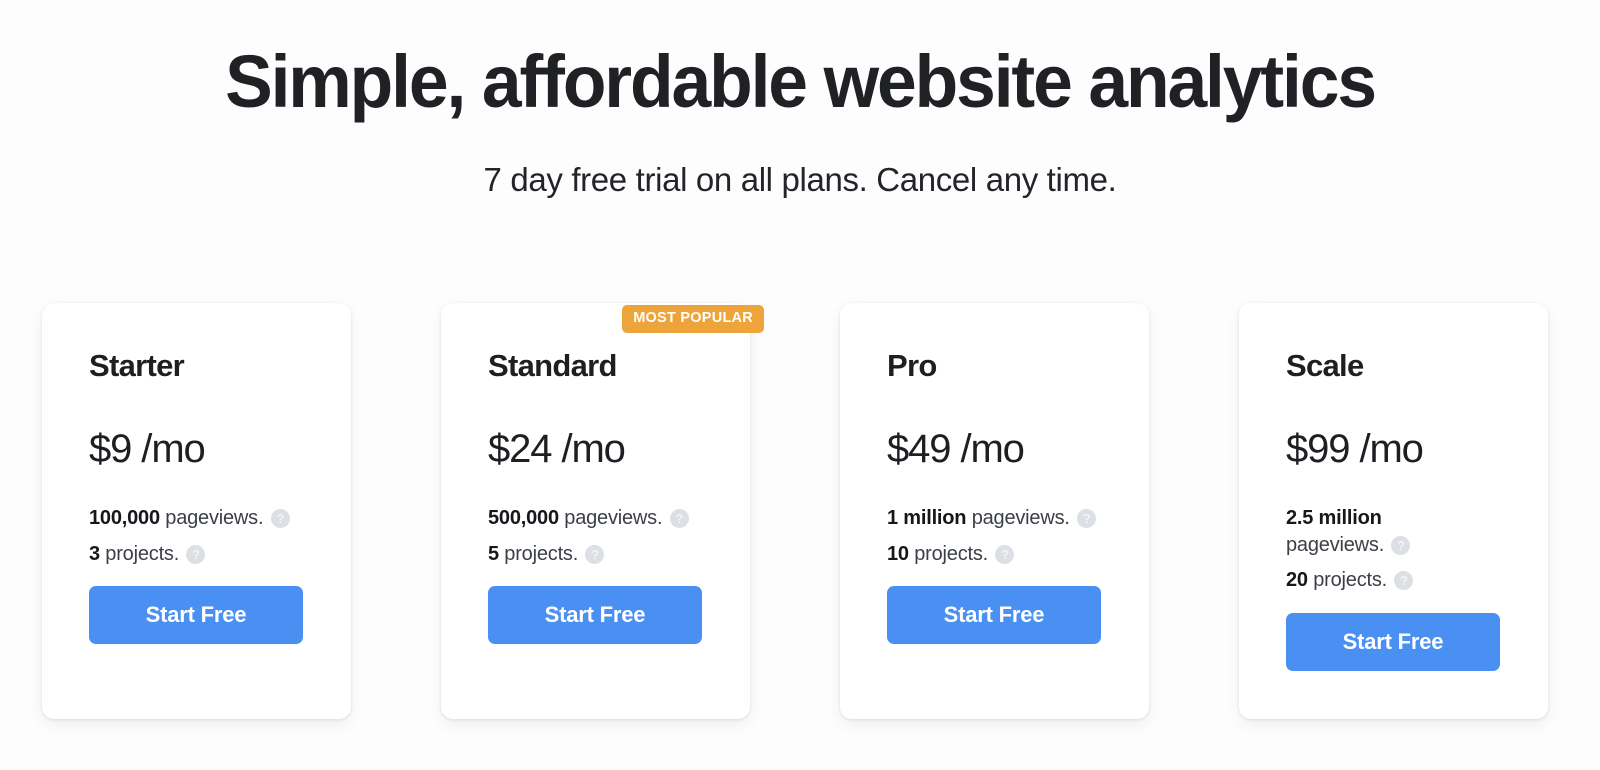 This screenshot has height=770, width=1600. I want to click on feature-pageviews-value: 1 million, so click(927, 518).